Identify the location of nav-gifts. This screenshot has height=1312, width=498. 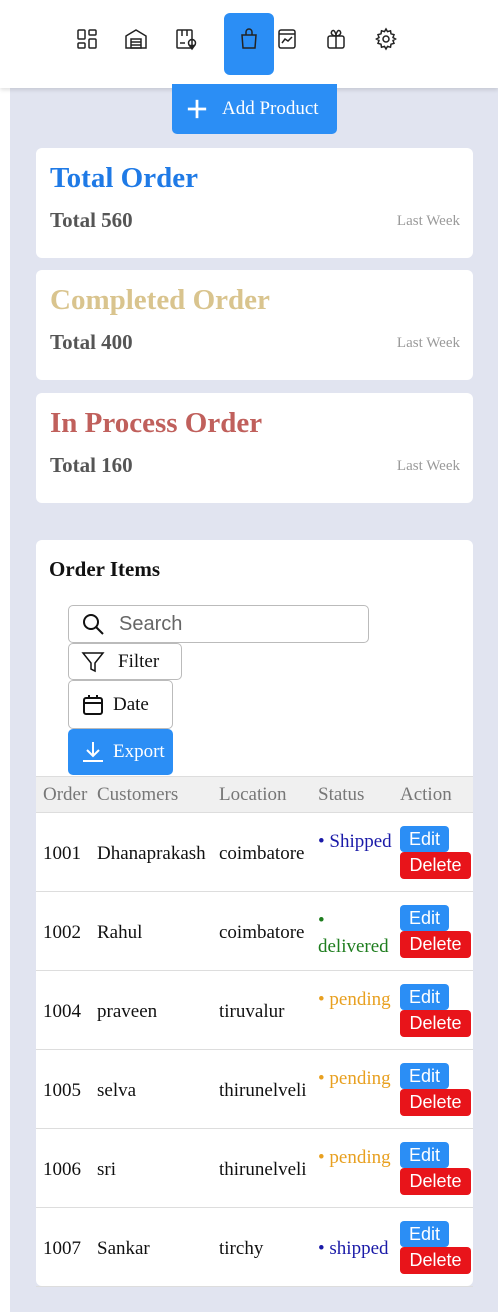
(336, 44).